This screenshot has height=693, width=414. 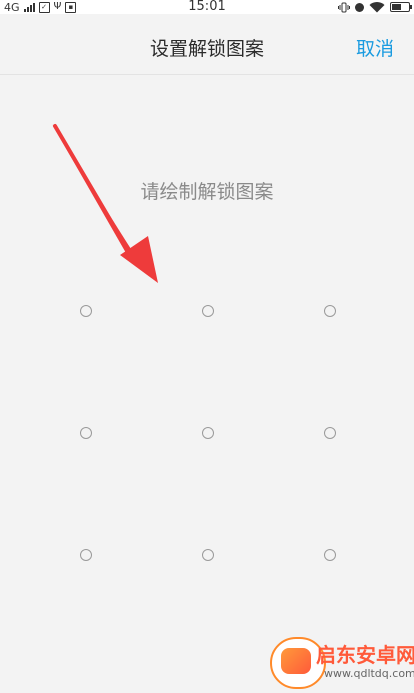 I want to click on watermark-logo-mark, so click(x=296, y=661).